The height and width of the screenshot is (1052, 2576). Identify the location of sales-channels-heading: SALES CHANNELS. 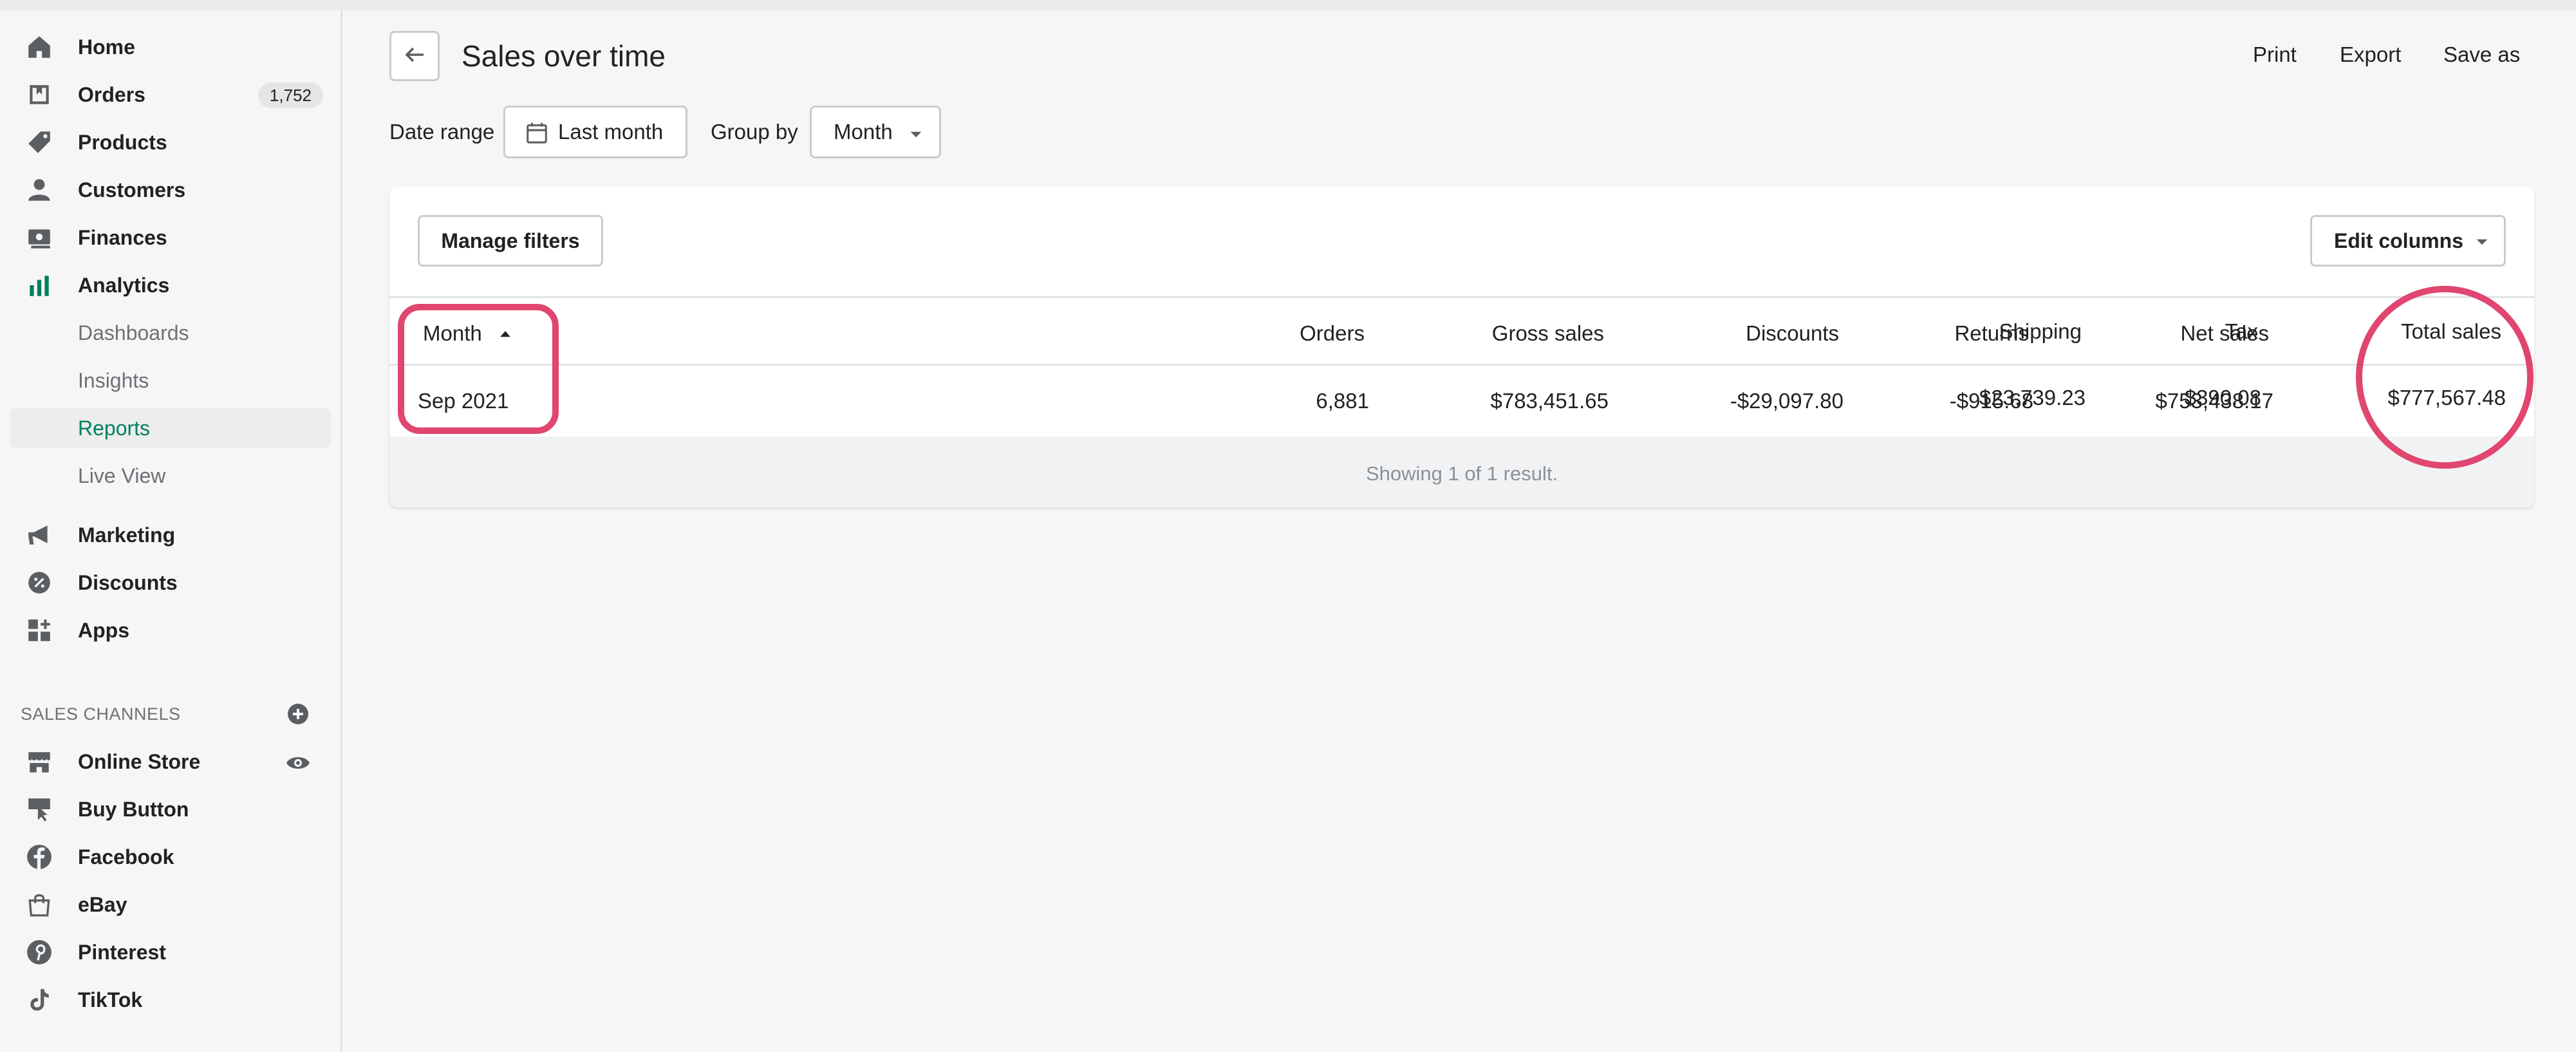
(101, 714).